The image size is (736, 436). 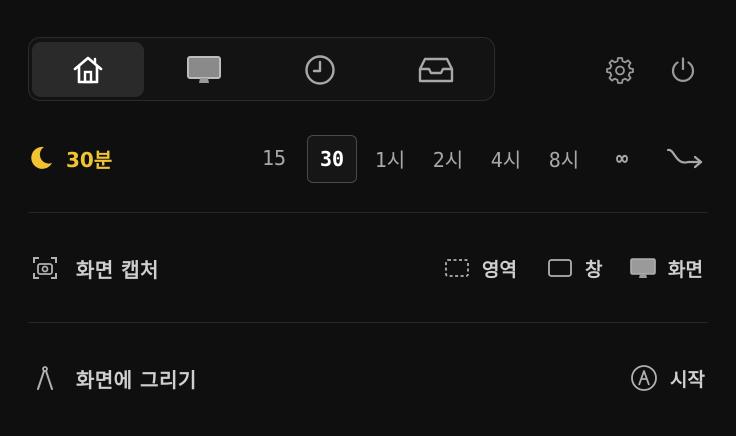 What do you see at coordinates (89, 159) in the screenshot?
I see `timer-current-label: 30분` at bounding box center [89, 159].